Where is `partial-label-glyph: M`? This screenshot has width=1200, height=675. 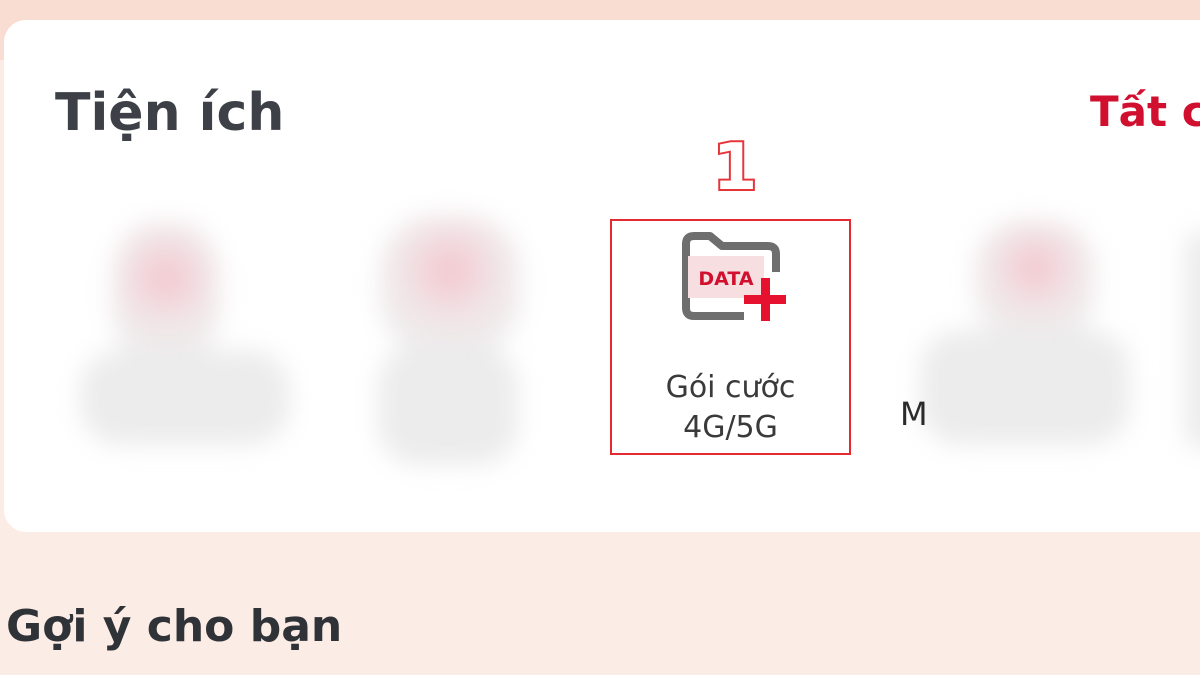
partial-label-glyph: M is located at coordinates (914, 414).